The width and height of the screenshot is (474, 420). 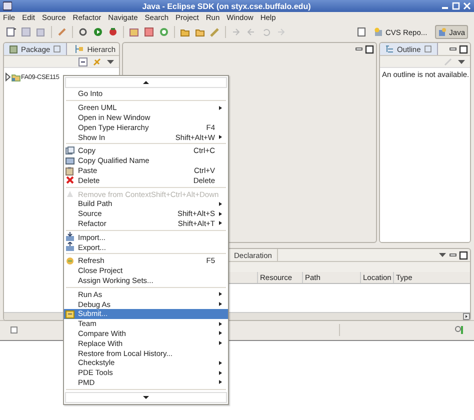 I want to click on circle-icon, so click(x=164, y=32).